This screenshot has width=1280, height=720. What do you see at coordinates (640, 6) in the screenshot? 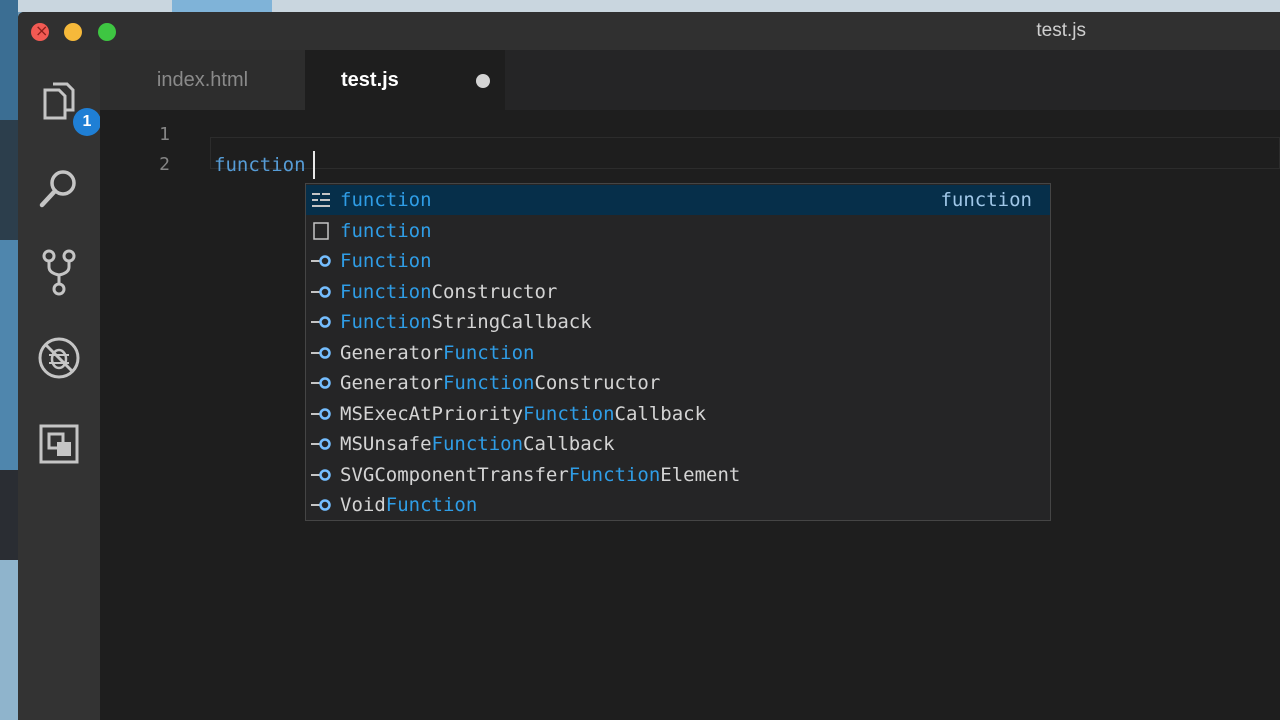
I see `desktop-background-top` at bounding box center [640, 6].